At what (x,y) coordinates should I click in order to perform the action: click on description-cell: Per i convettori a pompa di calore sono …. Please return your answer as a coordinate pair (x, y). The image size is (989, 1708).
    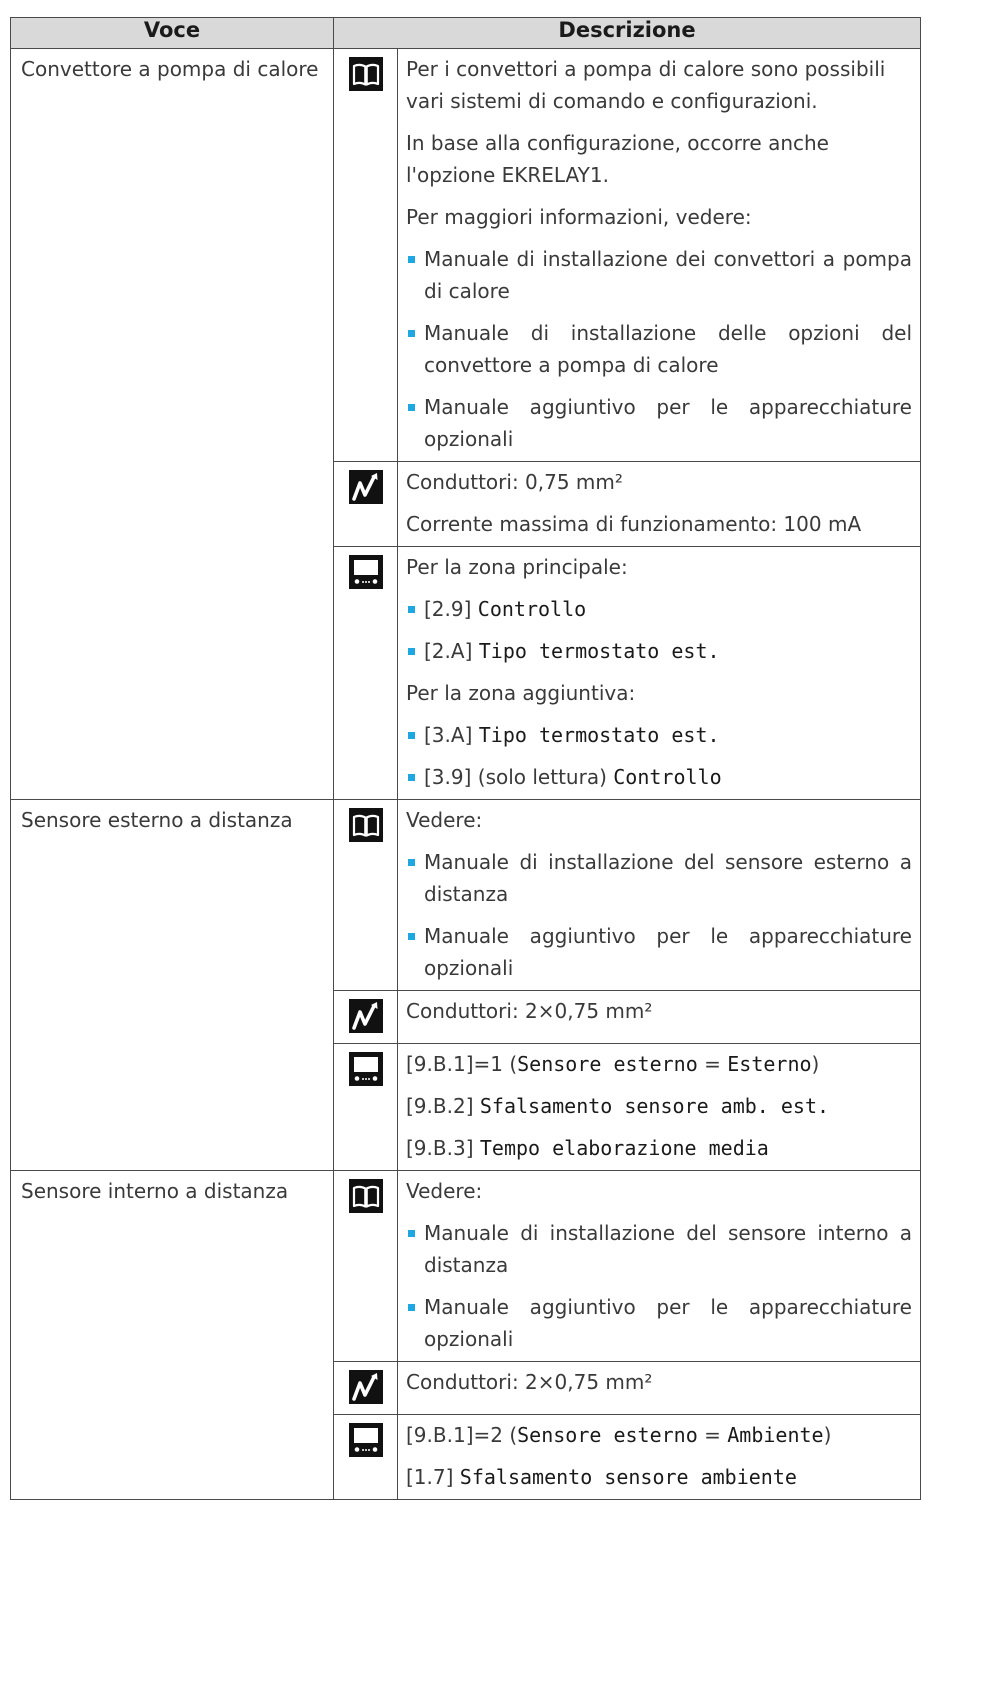
    Looking at the image, I should click on (659, 255).